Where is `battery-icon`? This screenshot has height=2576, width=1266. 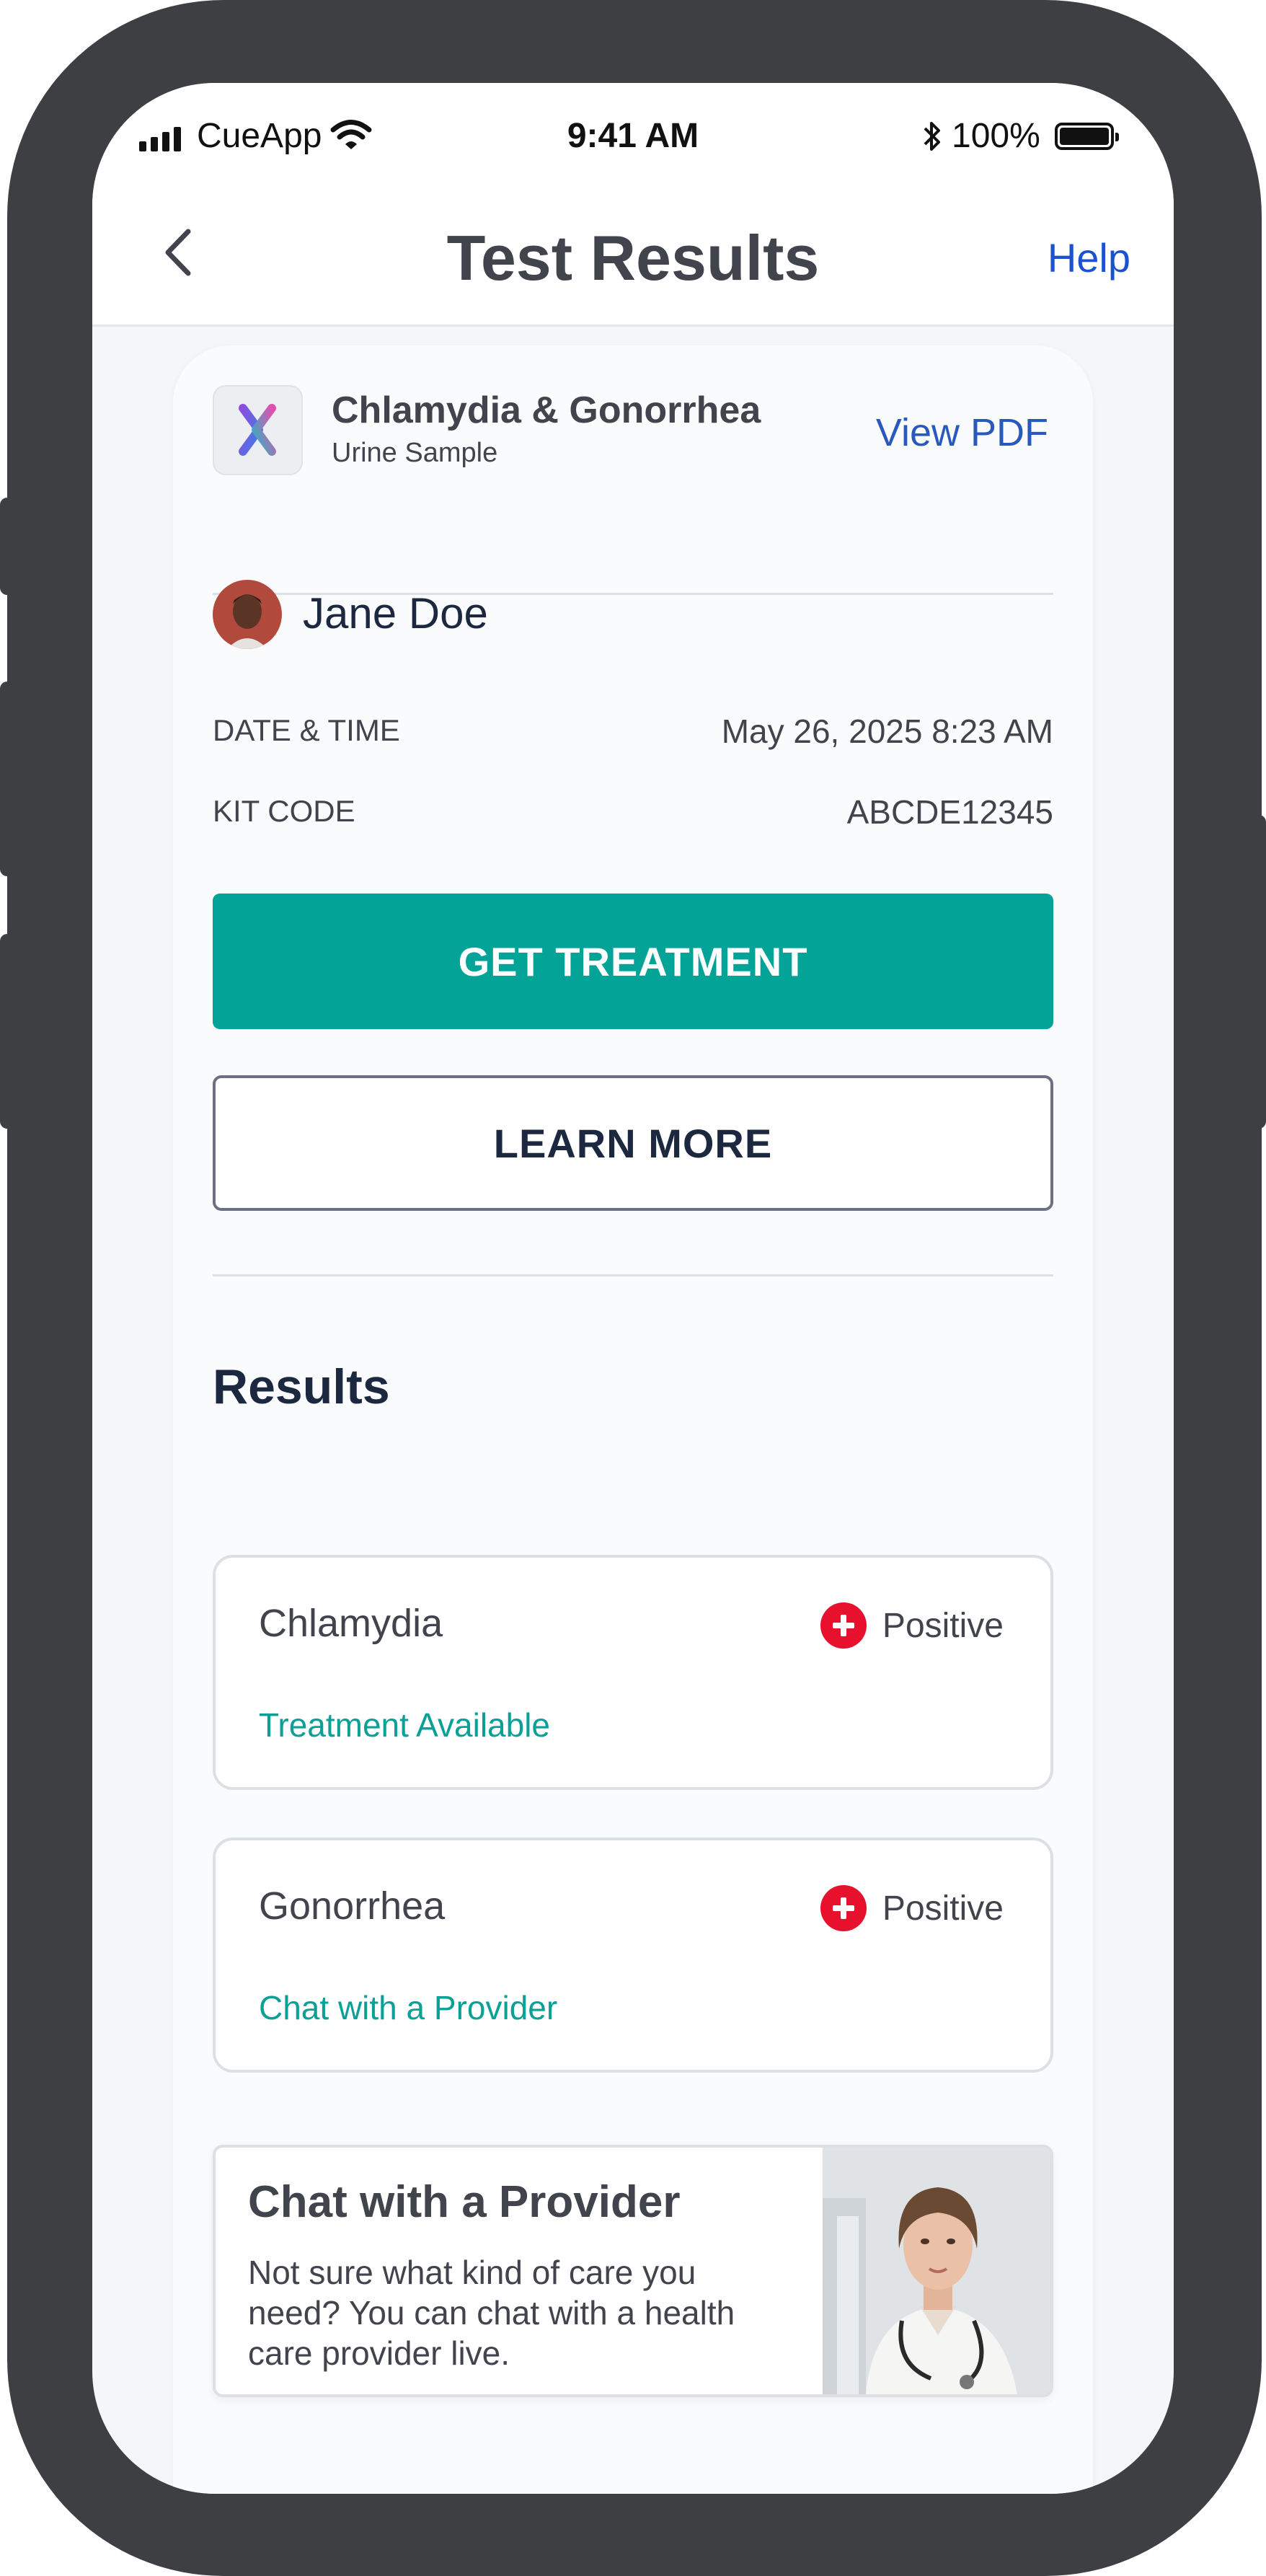 battery-icon is located at coordinates (1087, 136).